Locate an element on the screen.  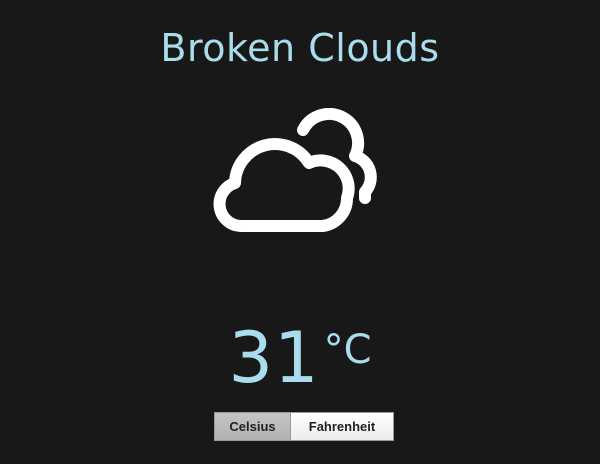
broken-clouds-icon is located at coordinates (305, 177).